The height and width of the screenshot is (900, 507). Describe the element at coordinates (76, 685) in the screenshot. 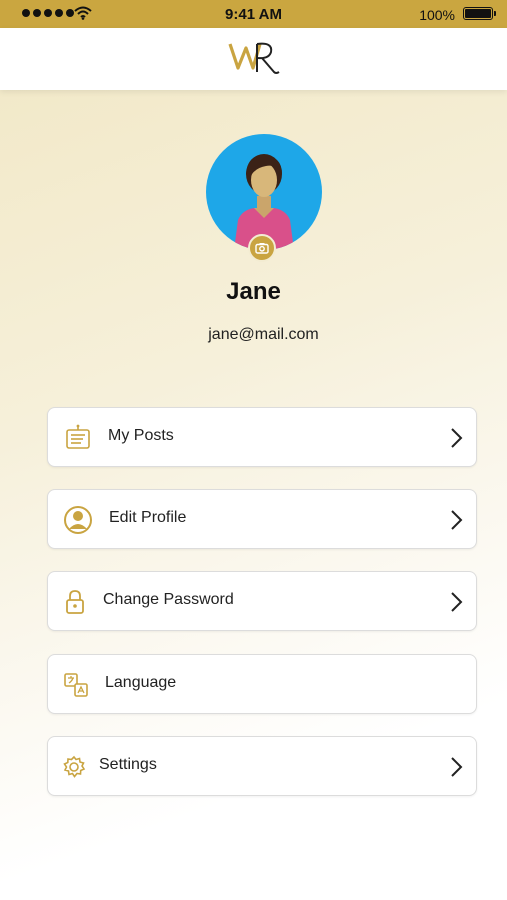

I see `translate-icon` at that location.